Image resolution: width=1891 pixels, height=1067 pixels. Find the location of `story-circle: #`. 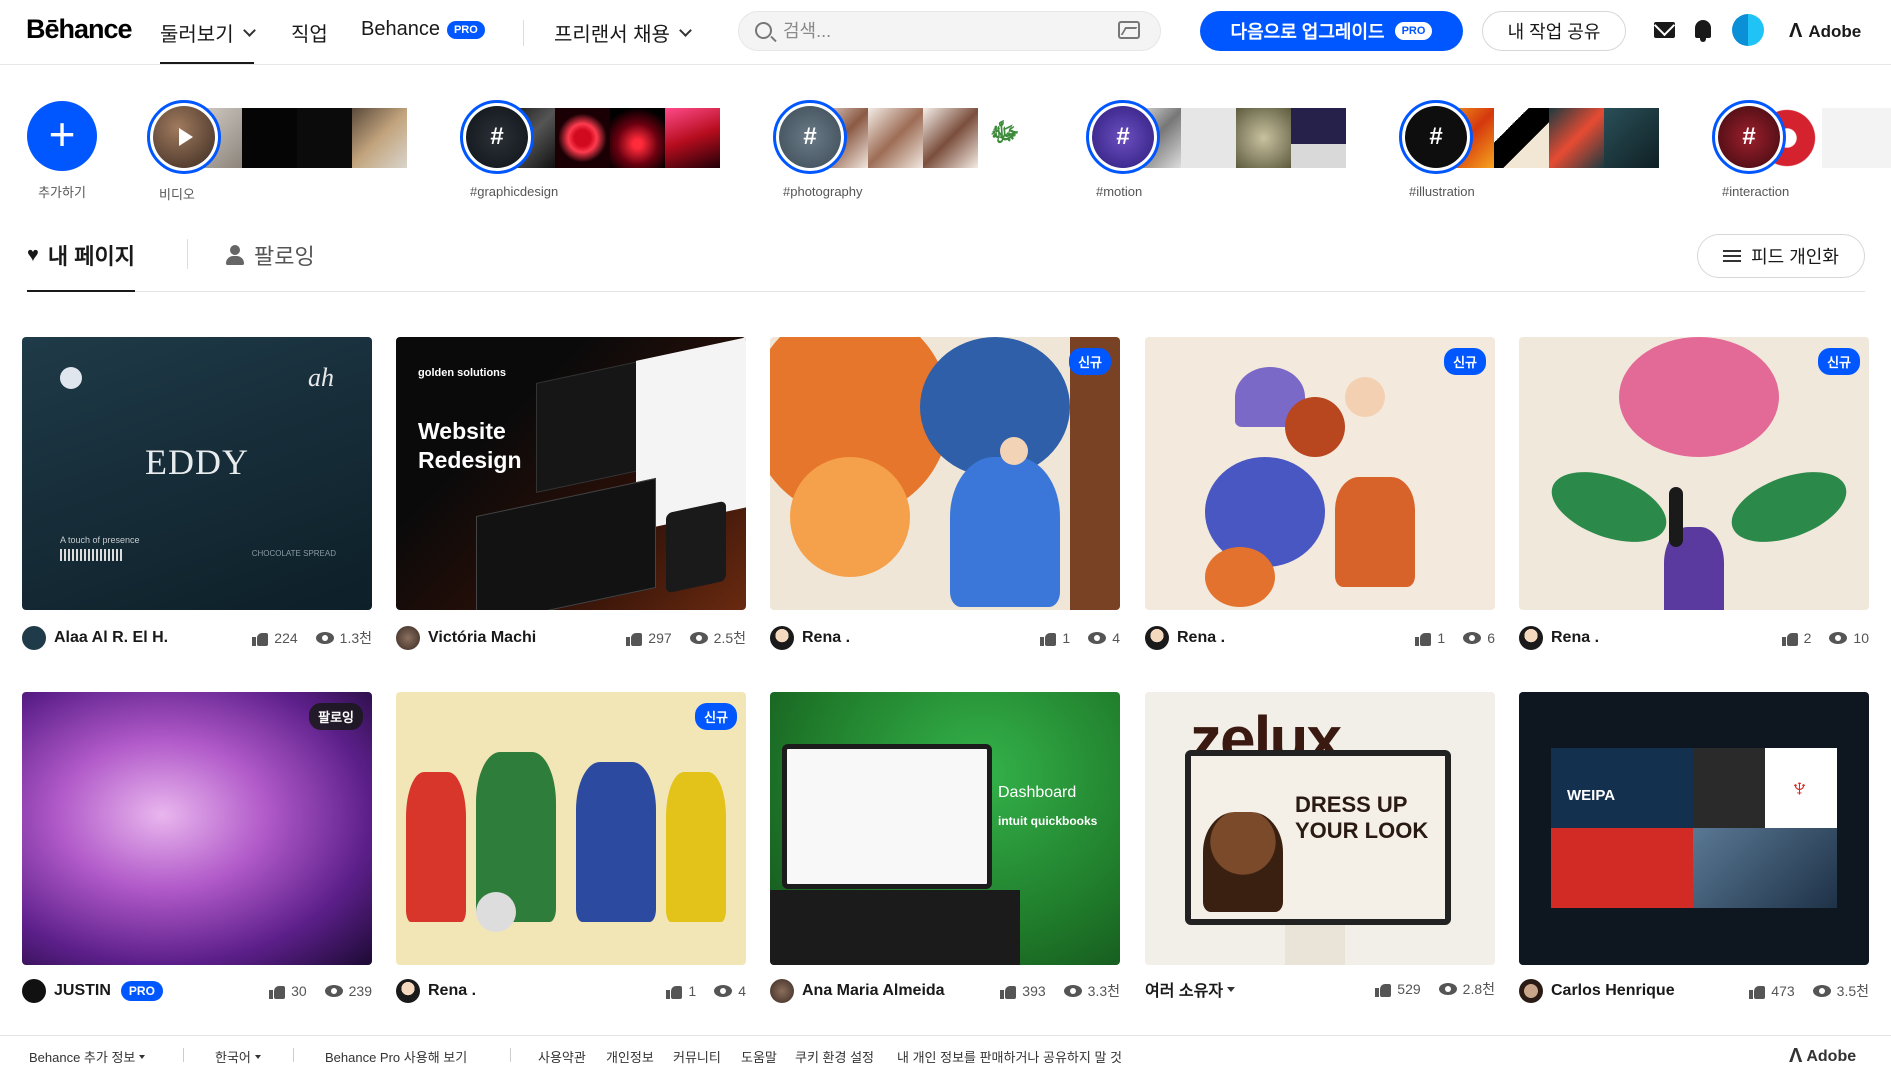

story-circle: # is located at coordinates (1436, 137).